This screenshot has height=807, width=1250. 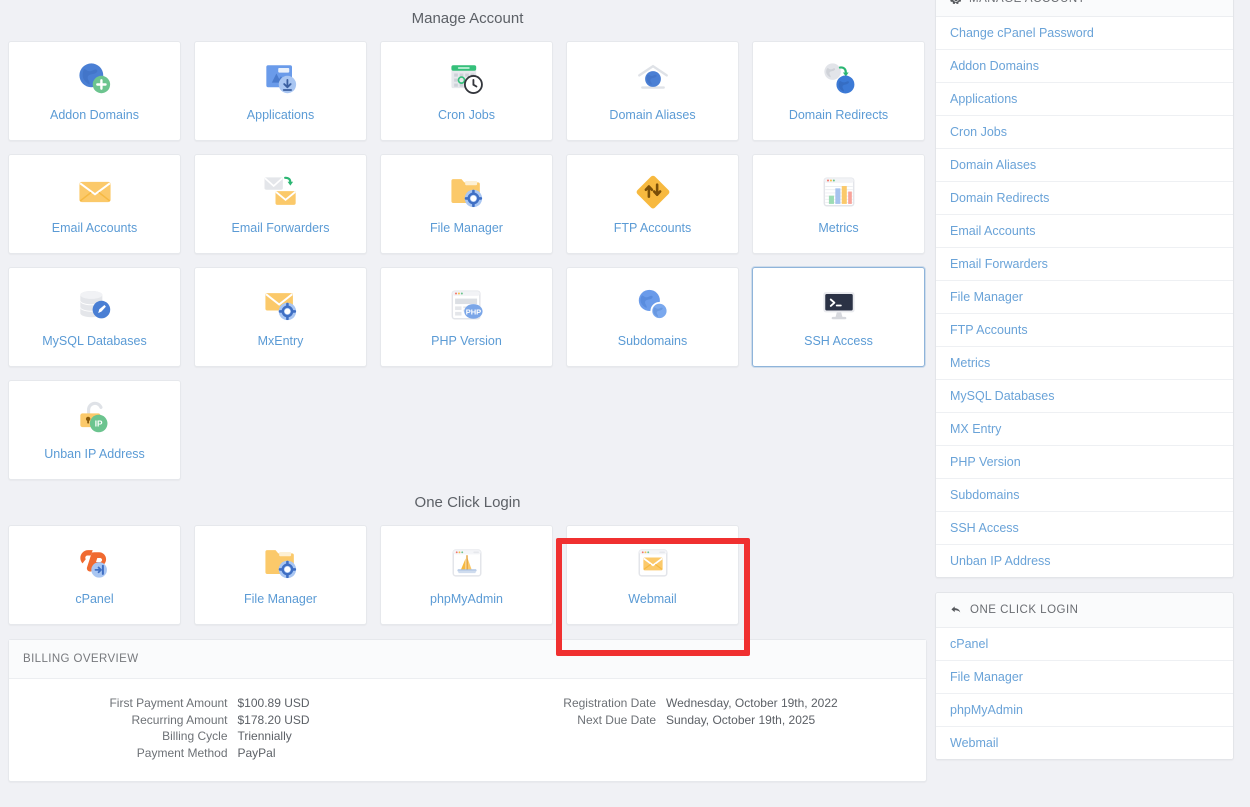 I want to click on one-click-login-heading: One Click Login, so click(x=467, y=502).